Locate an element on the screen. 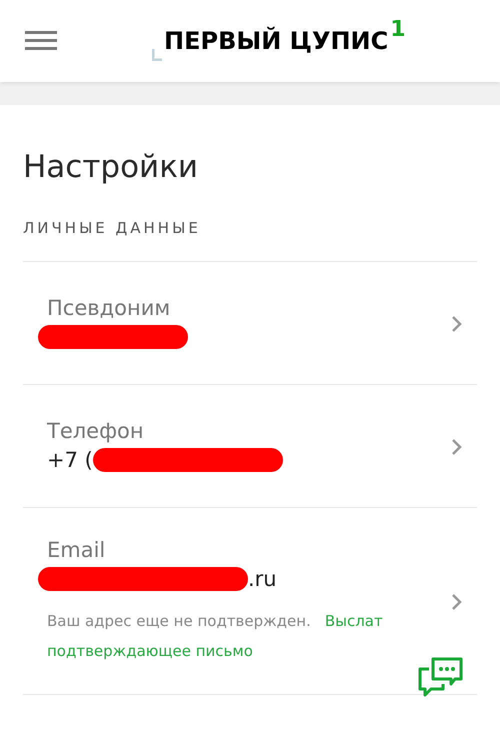  logo-text: ПЕРВЫЙ ЦУПИС is located at coordinates (276, 41).